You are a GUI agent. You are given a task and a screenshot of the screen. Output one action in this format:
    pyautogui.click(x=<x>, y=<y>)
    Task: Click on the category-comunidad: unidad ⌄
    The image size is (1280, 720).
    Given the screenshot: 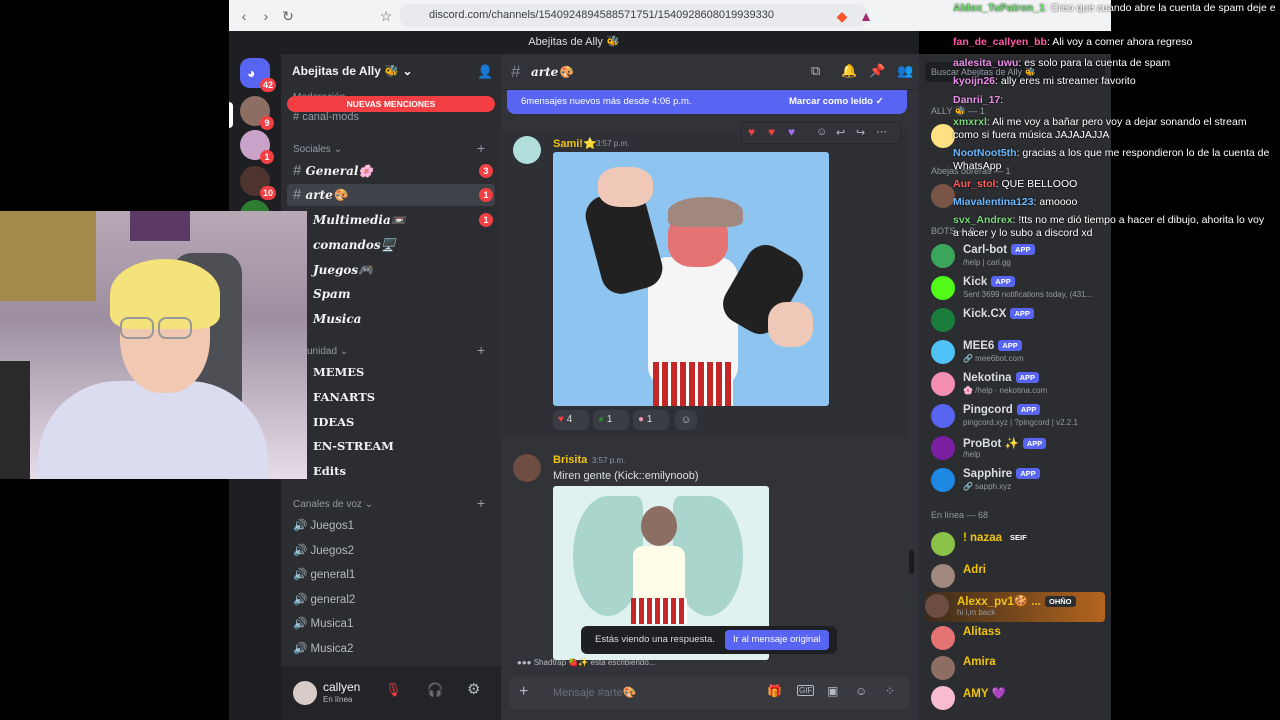 What is the action you would take?
    pyautogui.click(x=327, y=351)
    